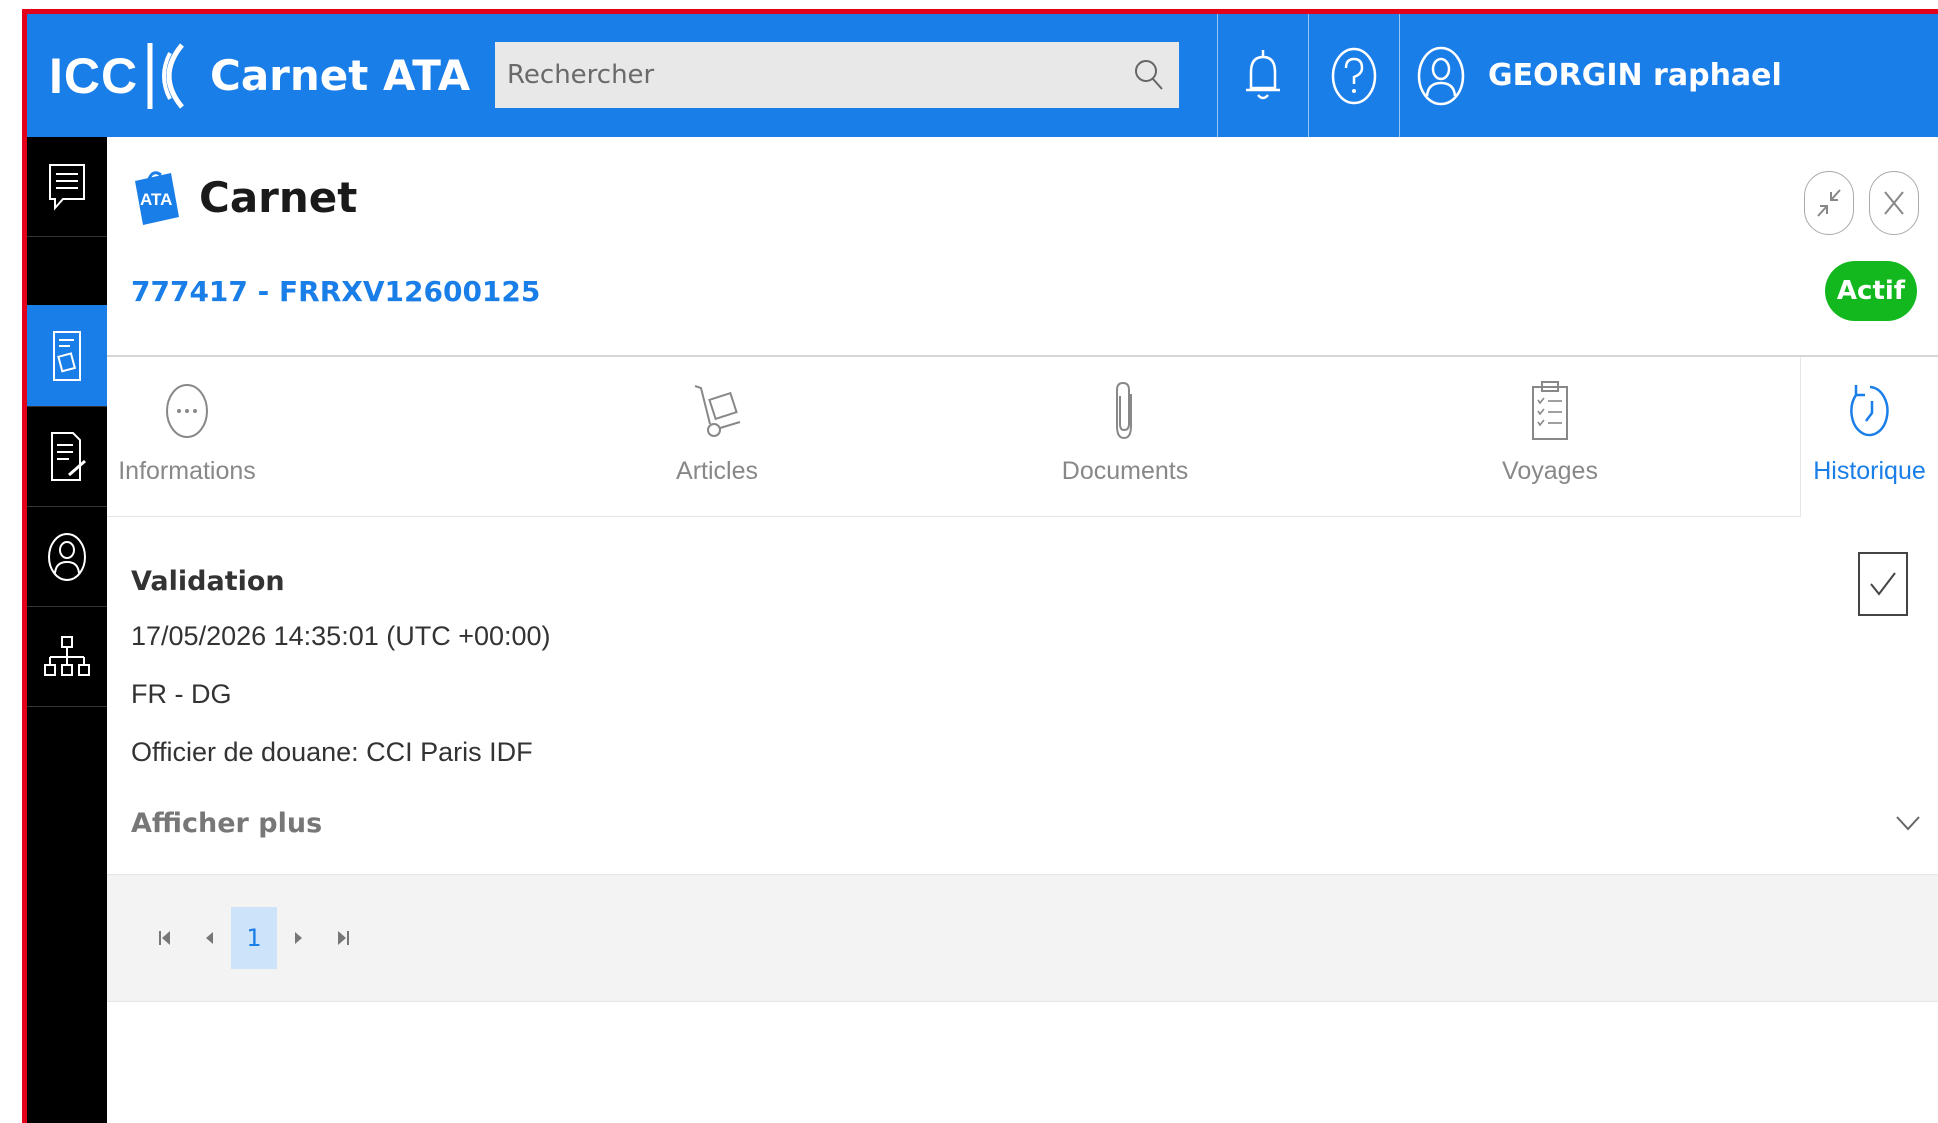 The image size is (1938, 1123). I want to click on previous-page-button, so click(209, 938).